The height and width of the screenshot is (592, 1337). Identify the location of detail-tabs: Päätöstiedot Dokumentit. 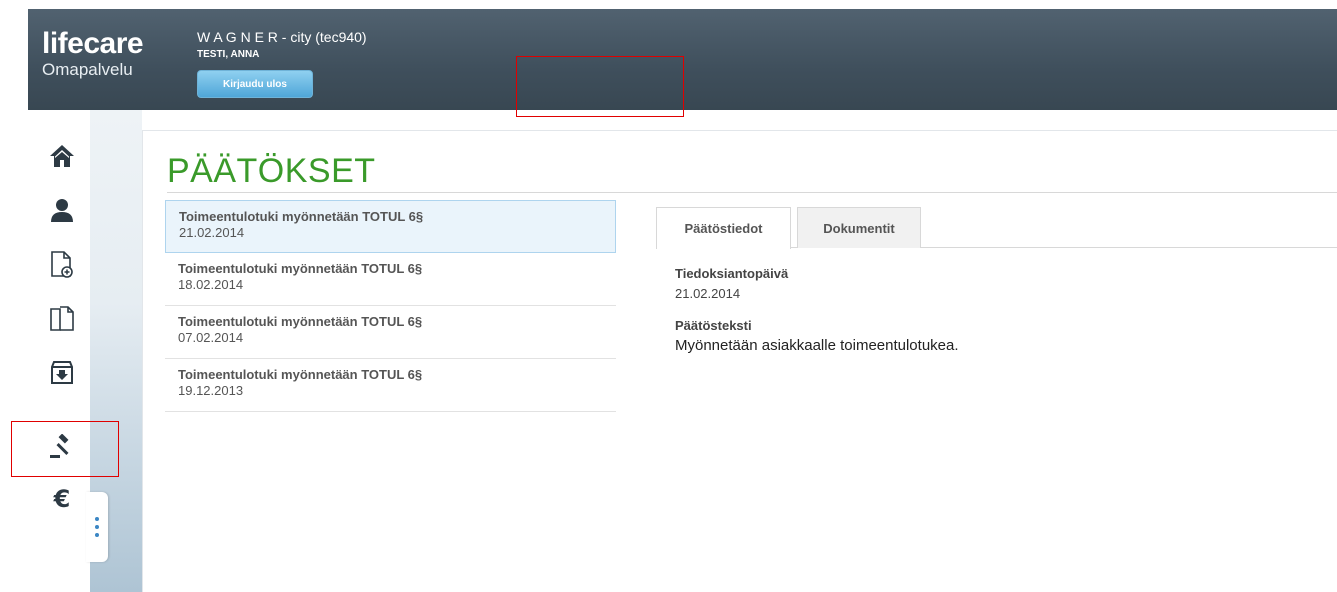
(996, 228).